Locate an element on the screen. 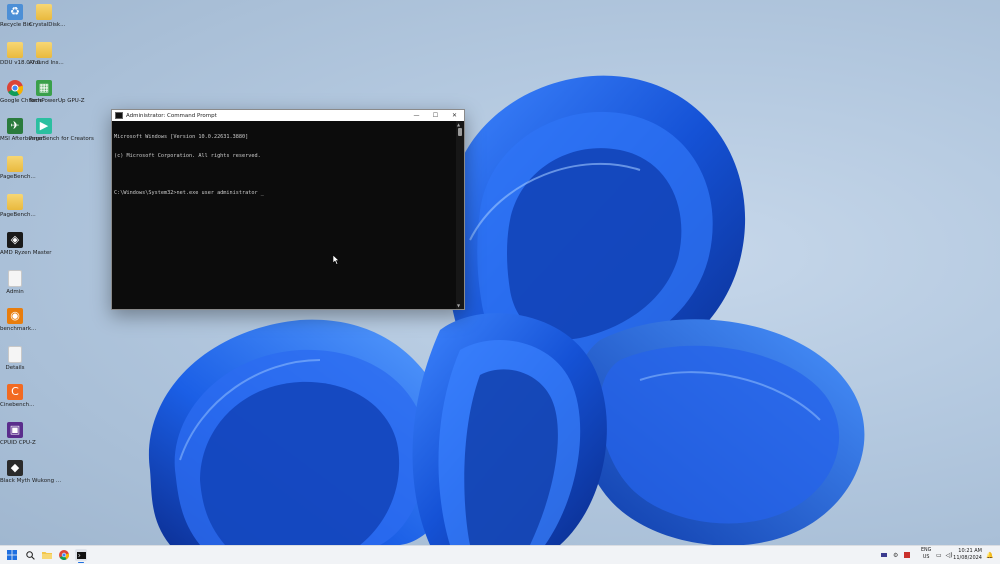 The image size is (1000, 564). black-myth-icon: ◆ is located at coordinates (15, 468).